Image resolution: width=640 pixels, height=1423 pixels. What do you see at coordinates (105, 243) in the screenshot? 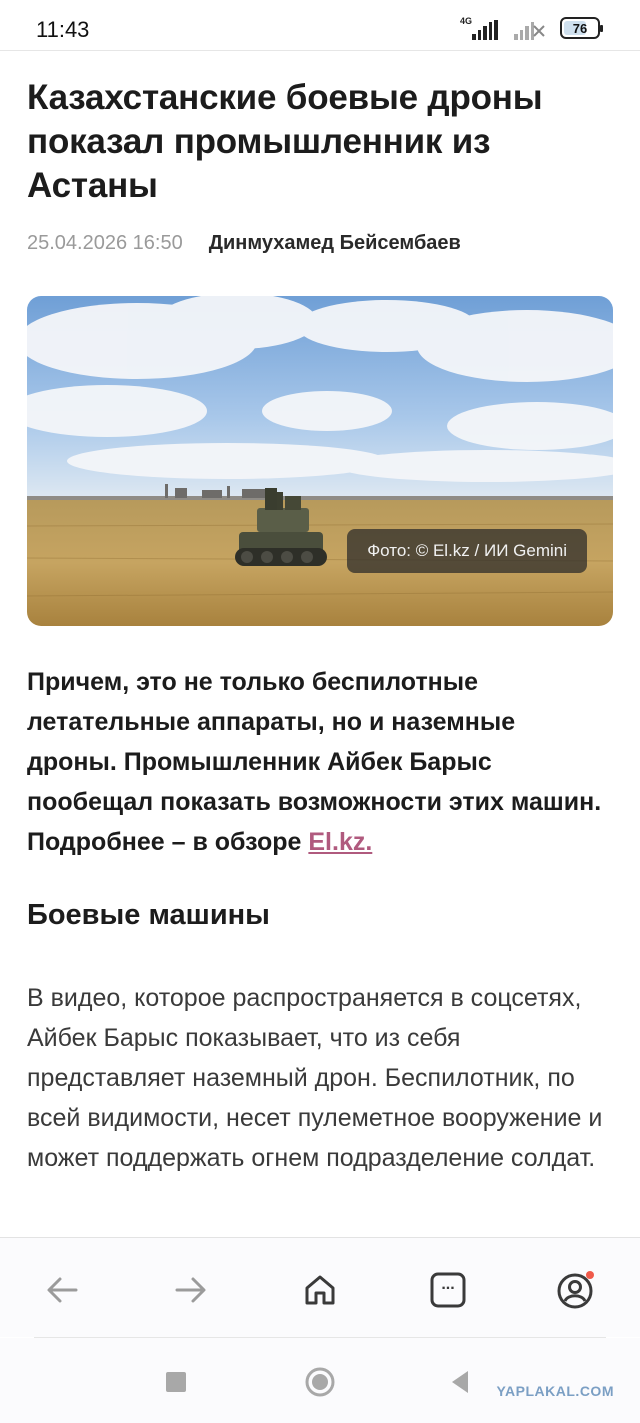
I see `article-date: 25.04.2026 16:50` at bounding box center [105, 243].